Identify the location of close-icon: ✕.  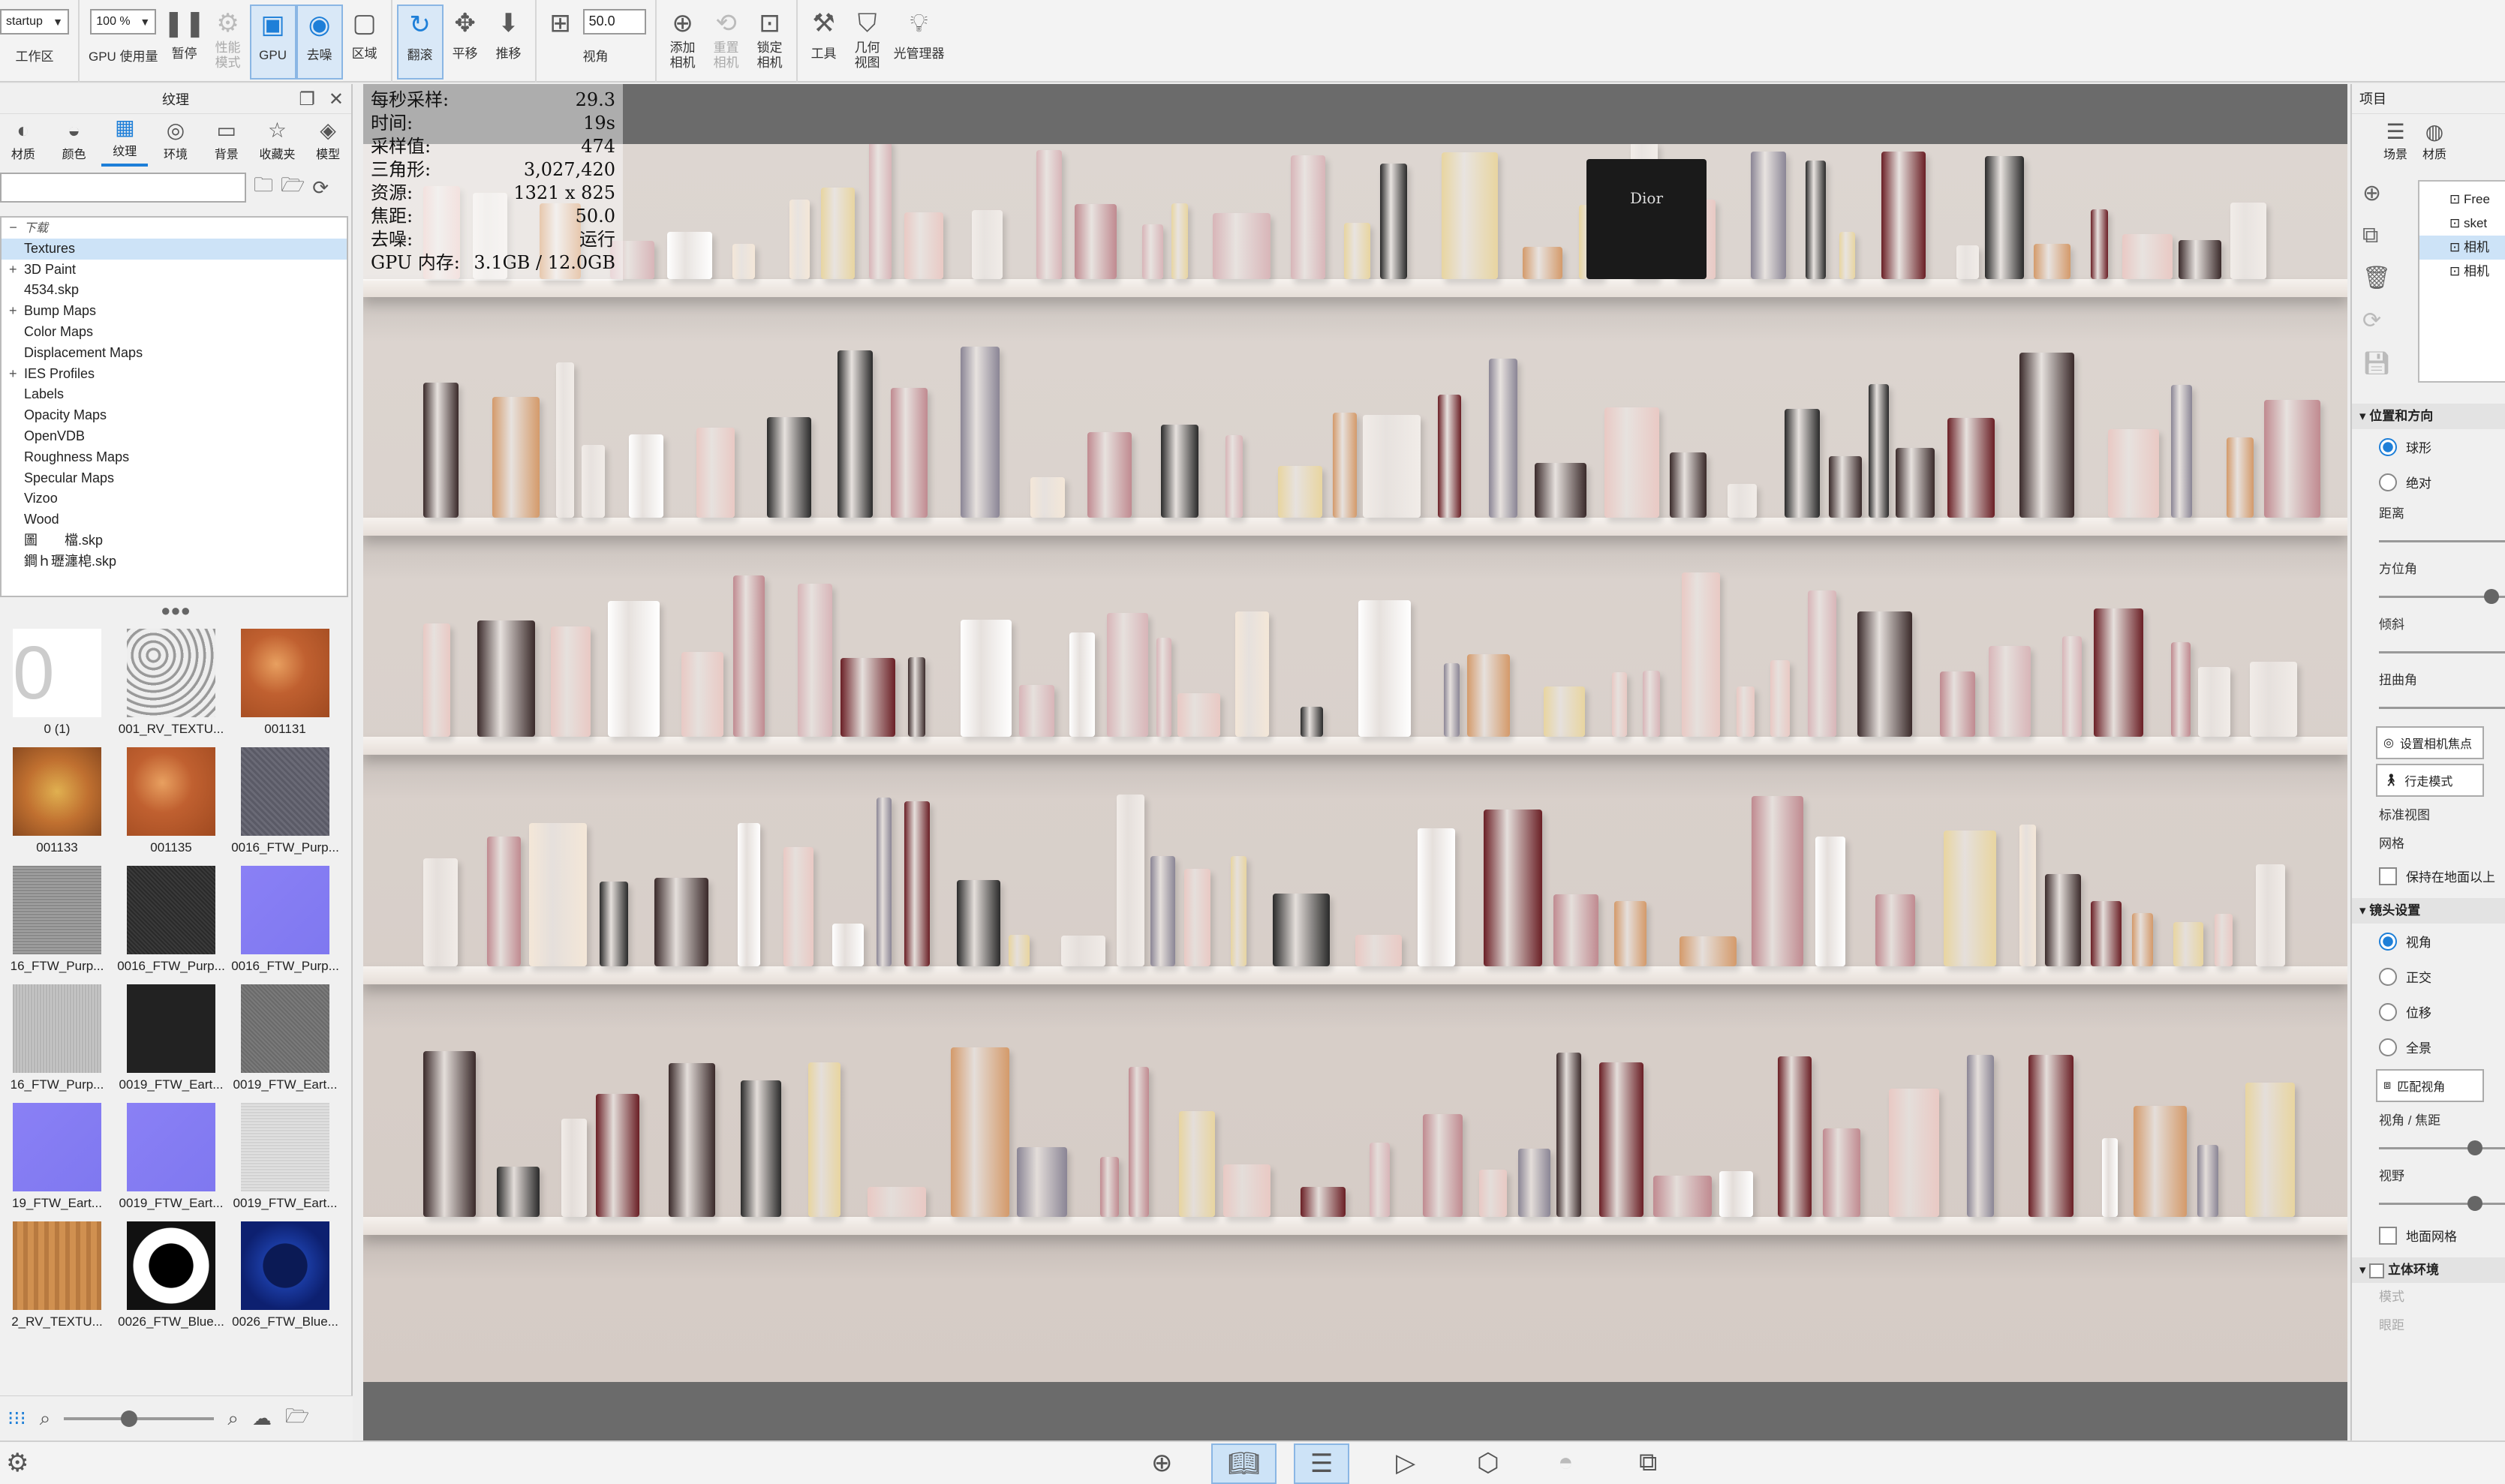
(336, 99).